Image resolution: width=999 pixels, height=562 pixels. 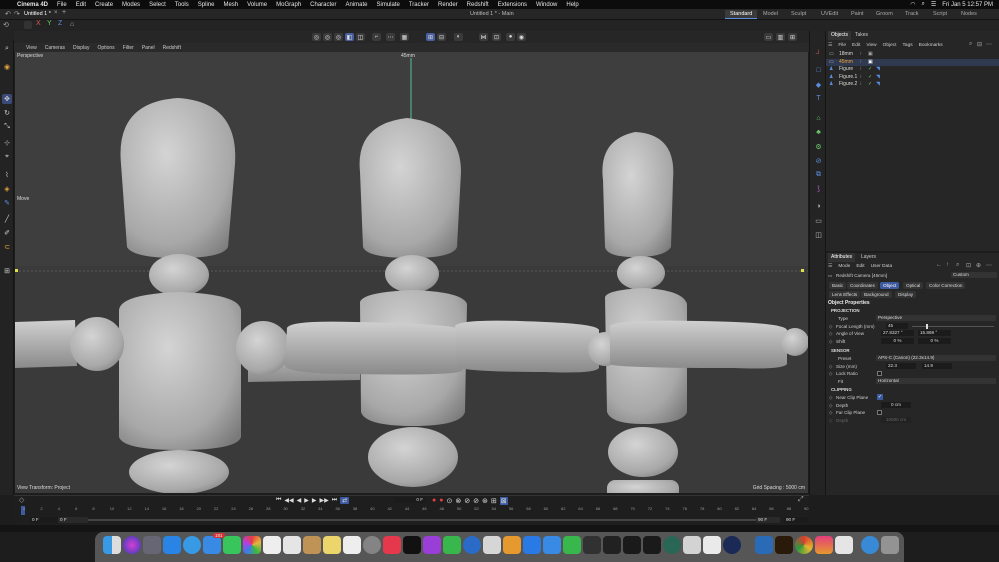 What do you see at coordinates (148, 48) in the screenshot?
I see `viewport-menu-panel: Panel` at bounding box center [148, 48].